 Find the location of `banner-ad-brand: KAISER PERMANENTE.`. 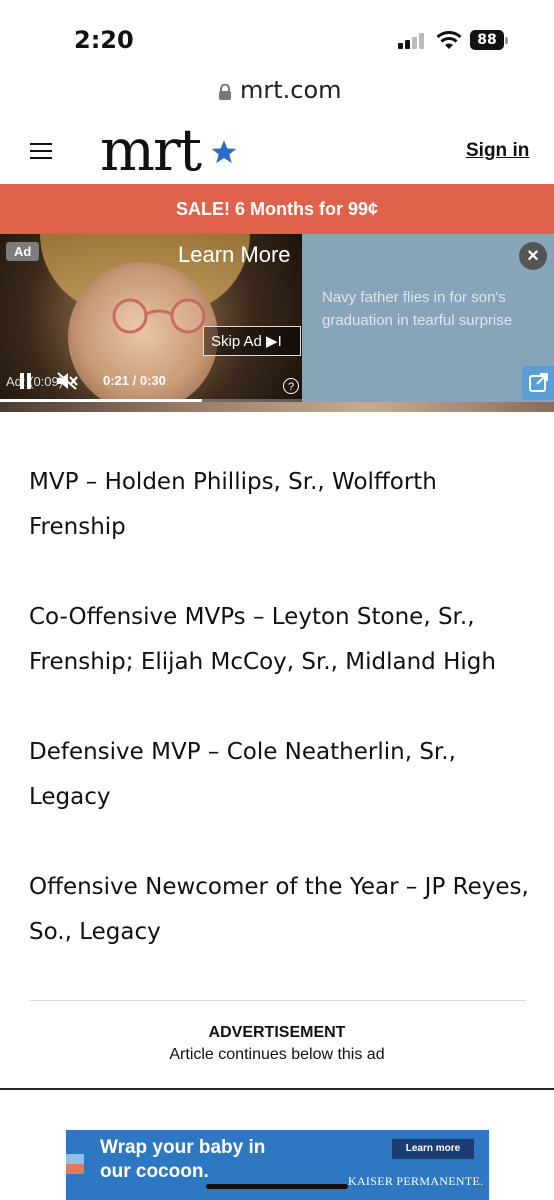

banner-ad-brand: KAISER PERMANENTE. is located at coordinates (416, 1181).